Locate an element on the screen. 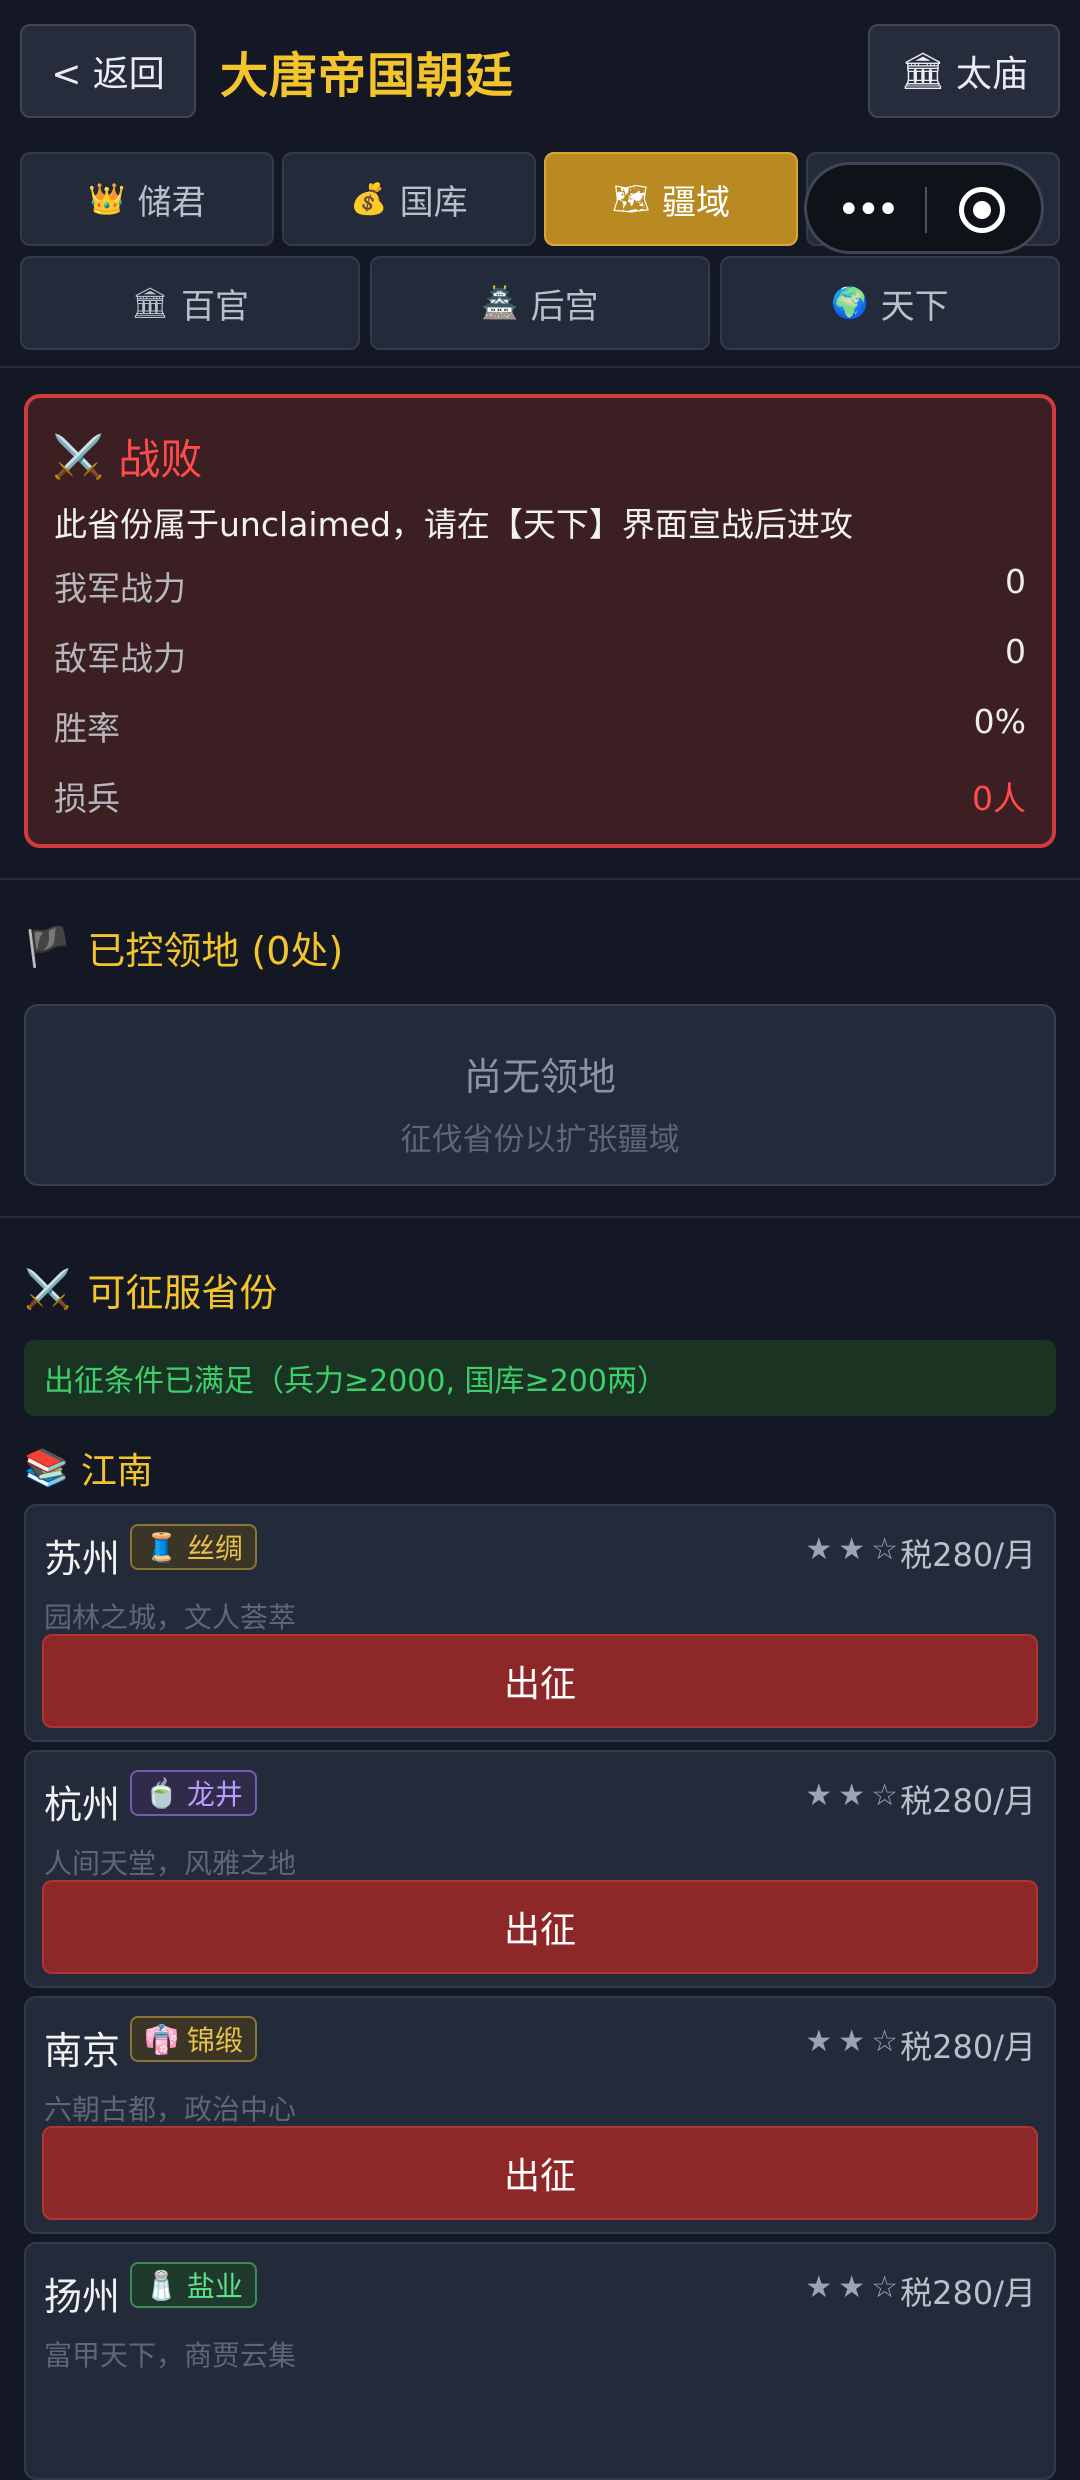  province-card: 杭州 🍵 龙井 ★★☆ 税280/月 人间天堂，风雅之地 出征 is located at coordinates (540, 1869).